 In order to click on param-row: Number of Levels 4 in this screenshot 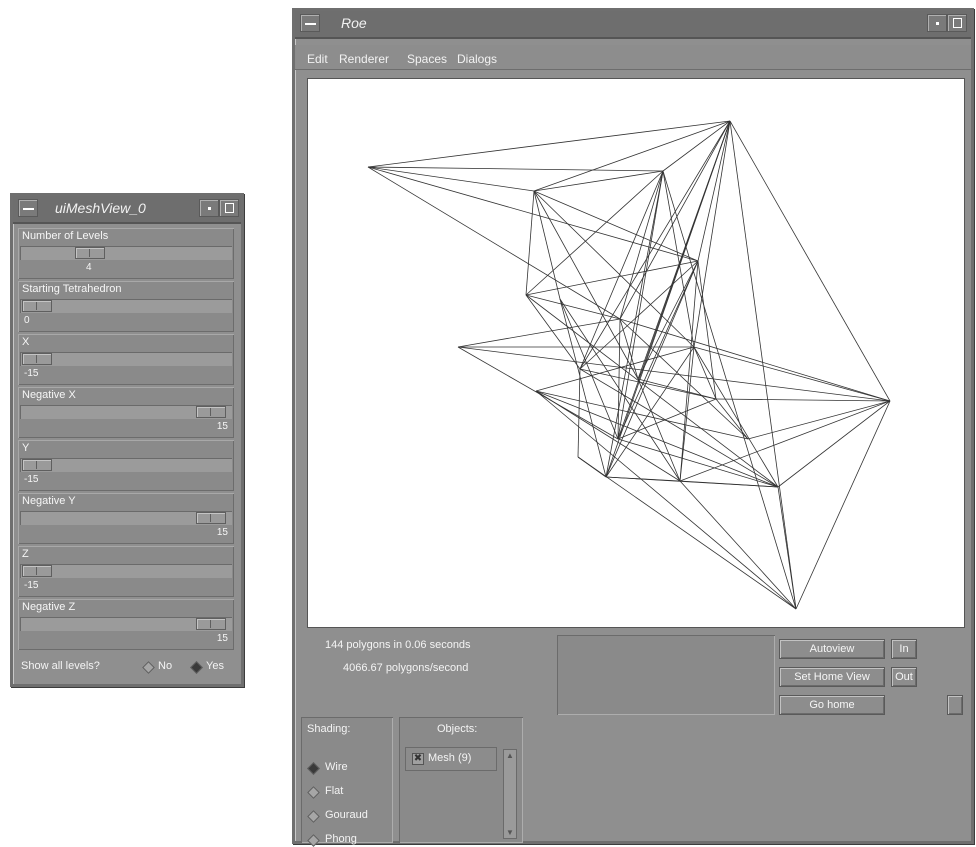, I will do `click(126, 253)`.